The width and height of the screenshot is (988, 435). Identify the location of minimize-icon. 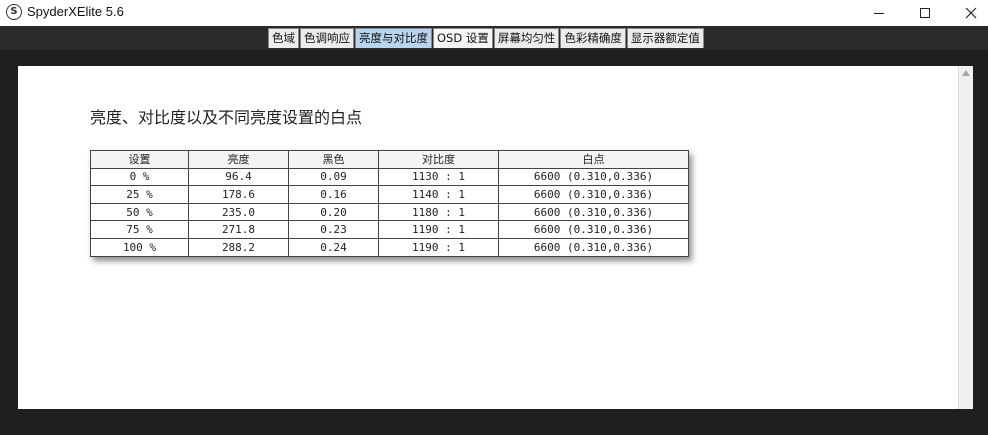
(879, 13).